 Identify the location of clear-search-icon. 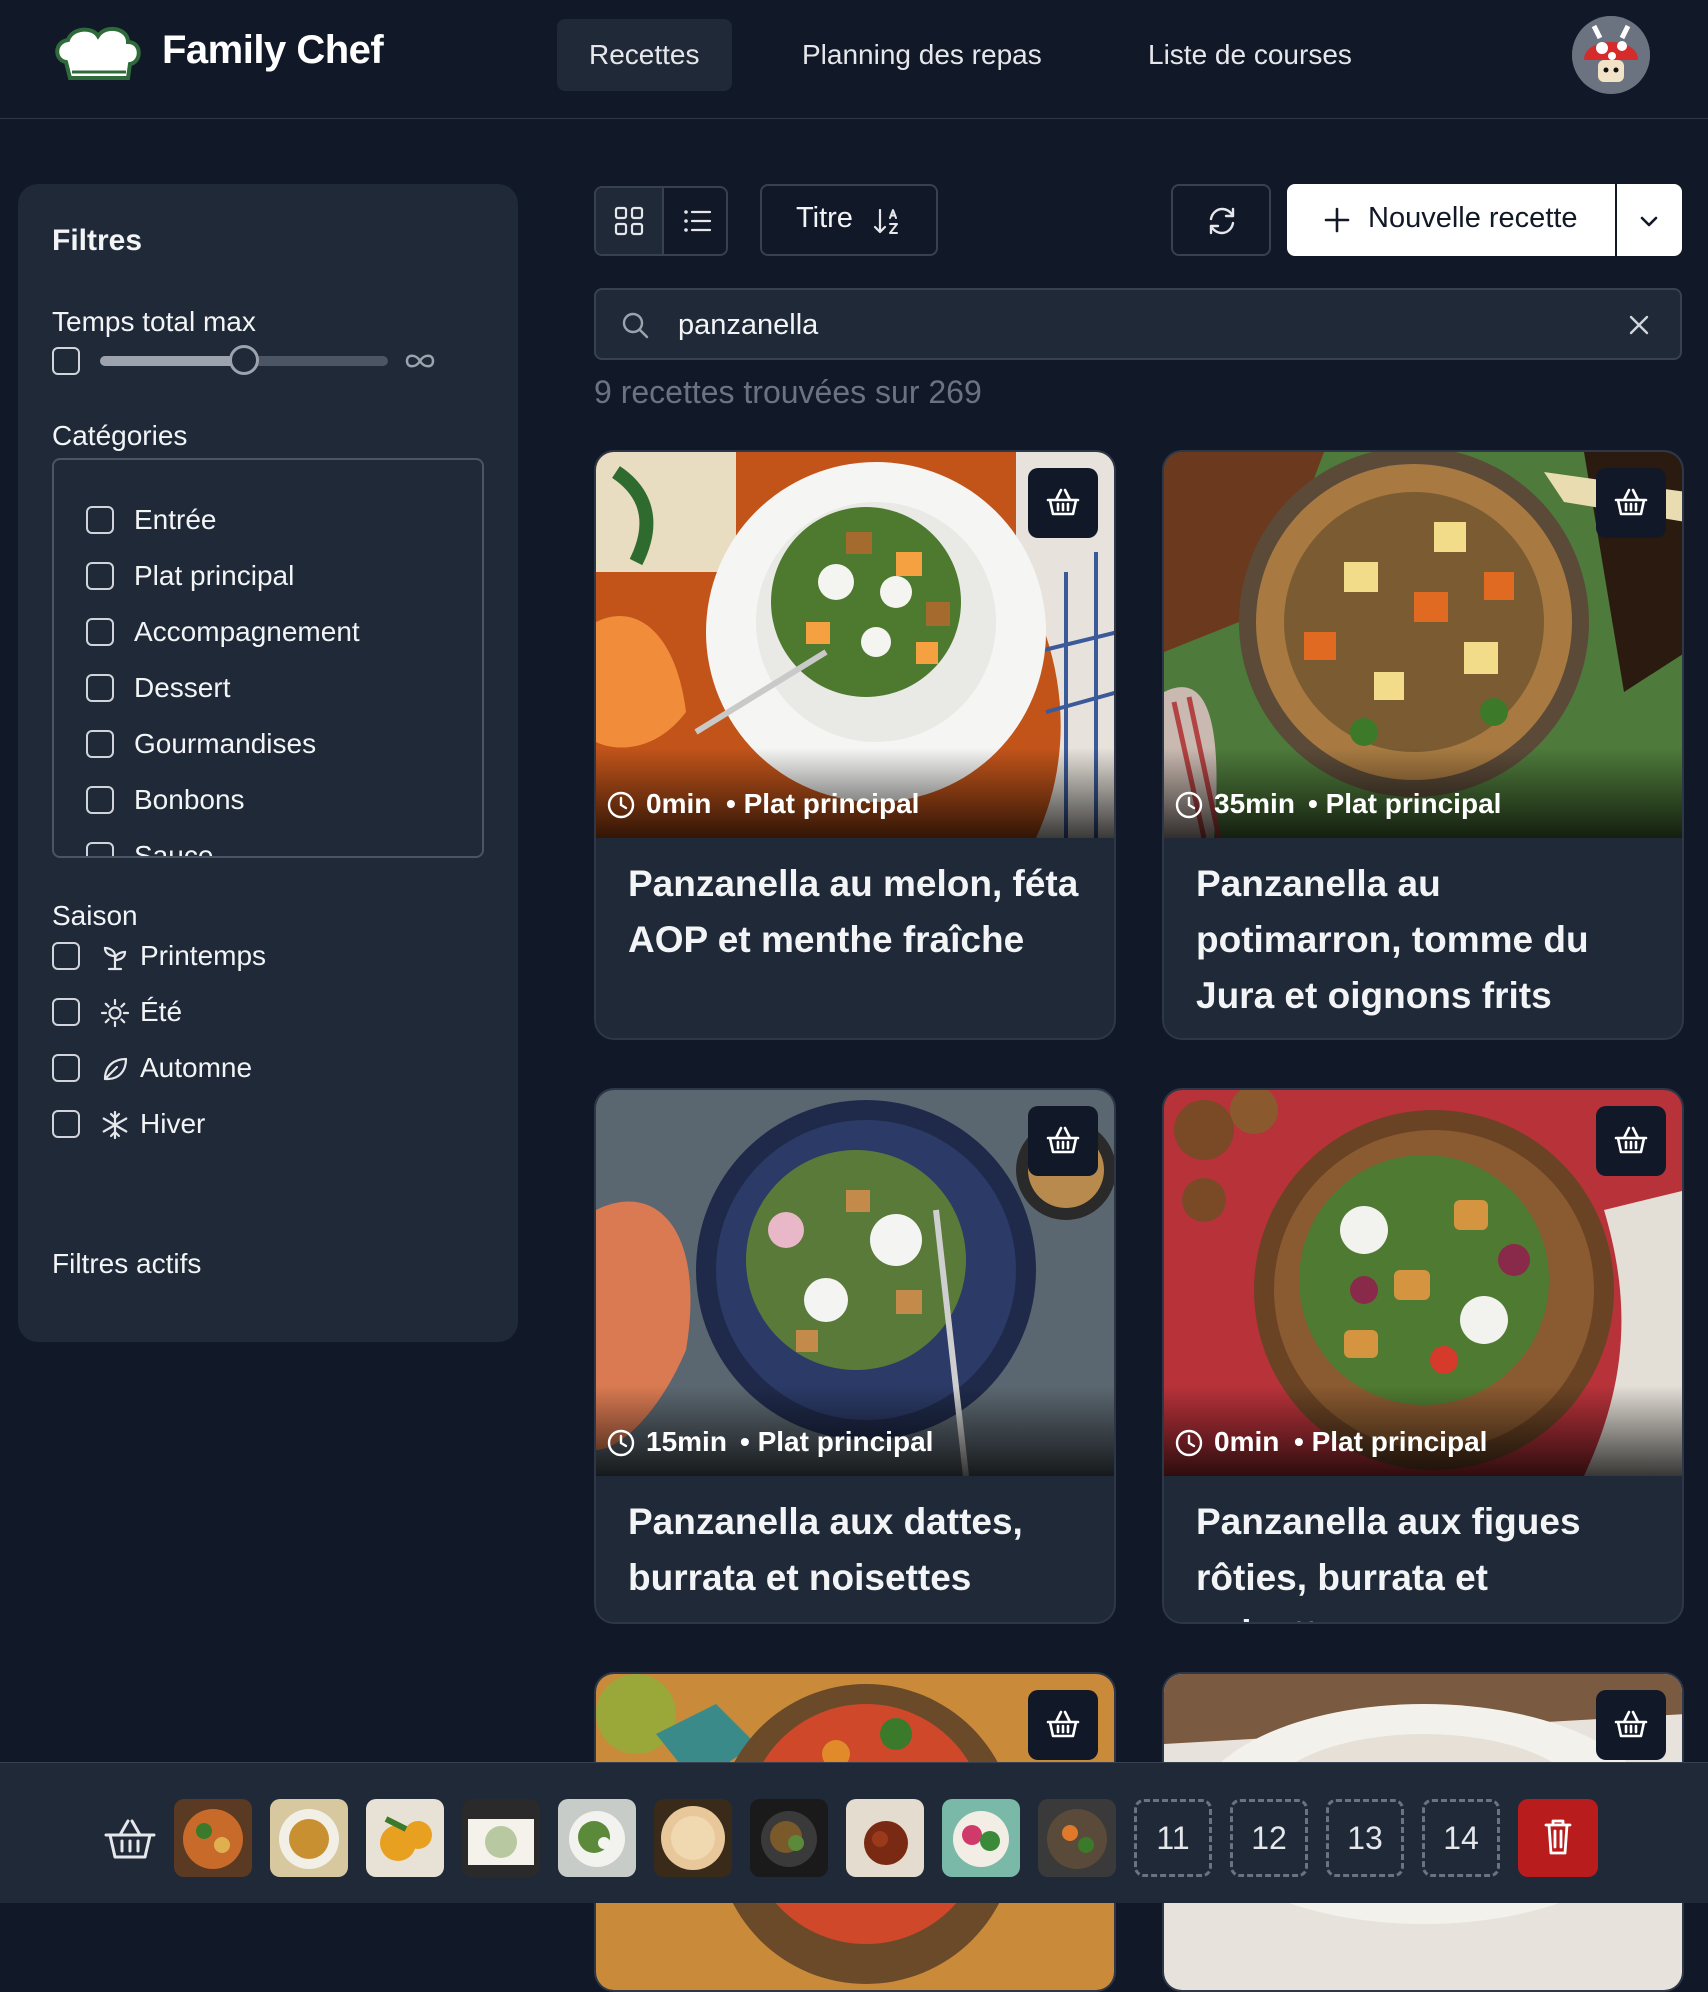
(1639, 325).